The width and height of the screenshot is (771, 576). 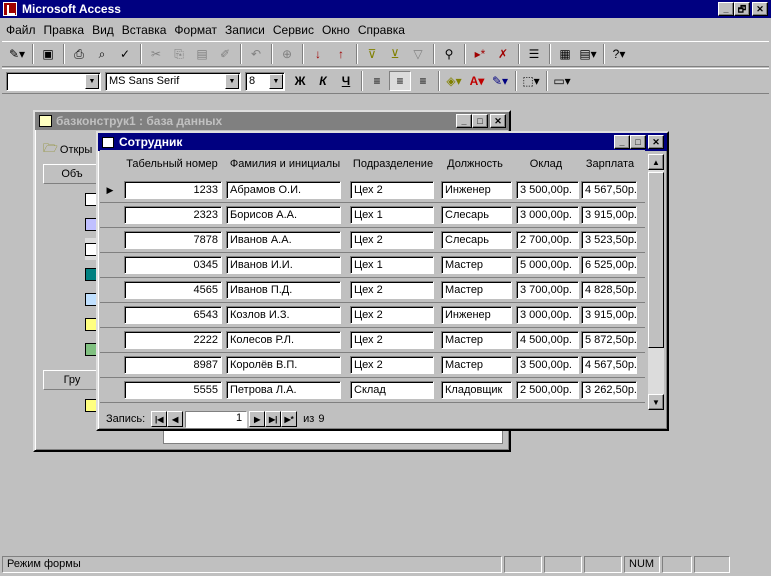 I want to click on table-cell: 3 262,50р., so click(x=609, y=390).